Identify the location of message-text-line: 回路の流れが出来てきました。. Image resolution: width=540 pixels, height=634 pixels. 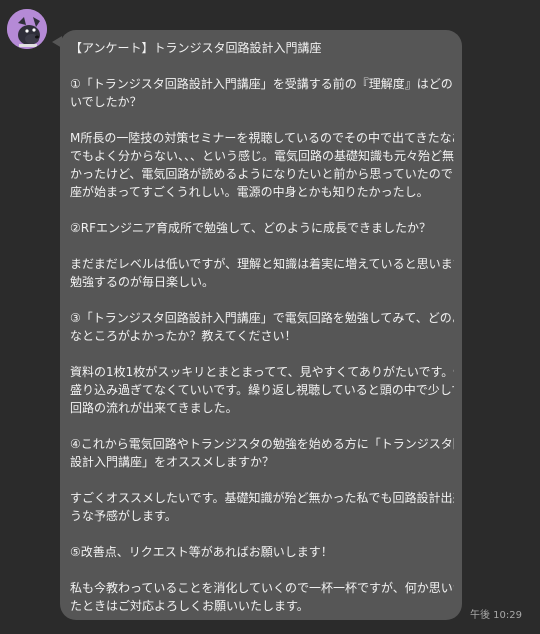
(154, 408).